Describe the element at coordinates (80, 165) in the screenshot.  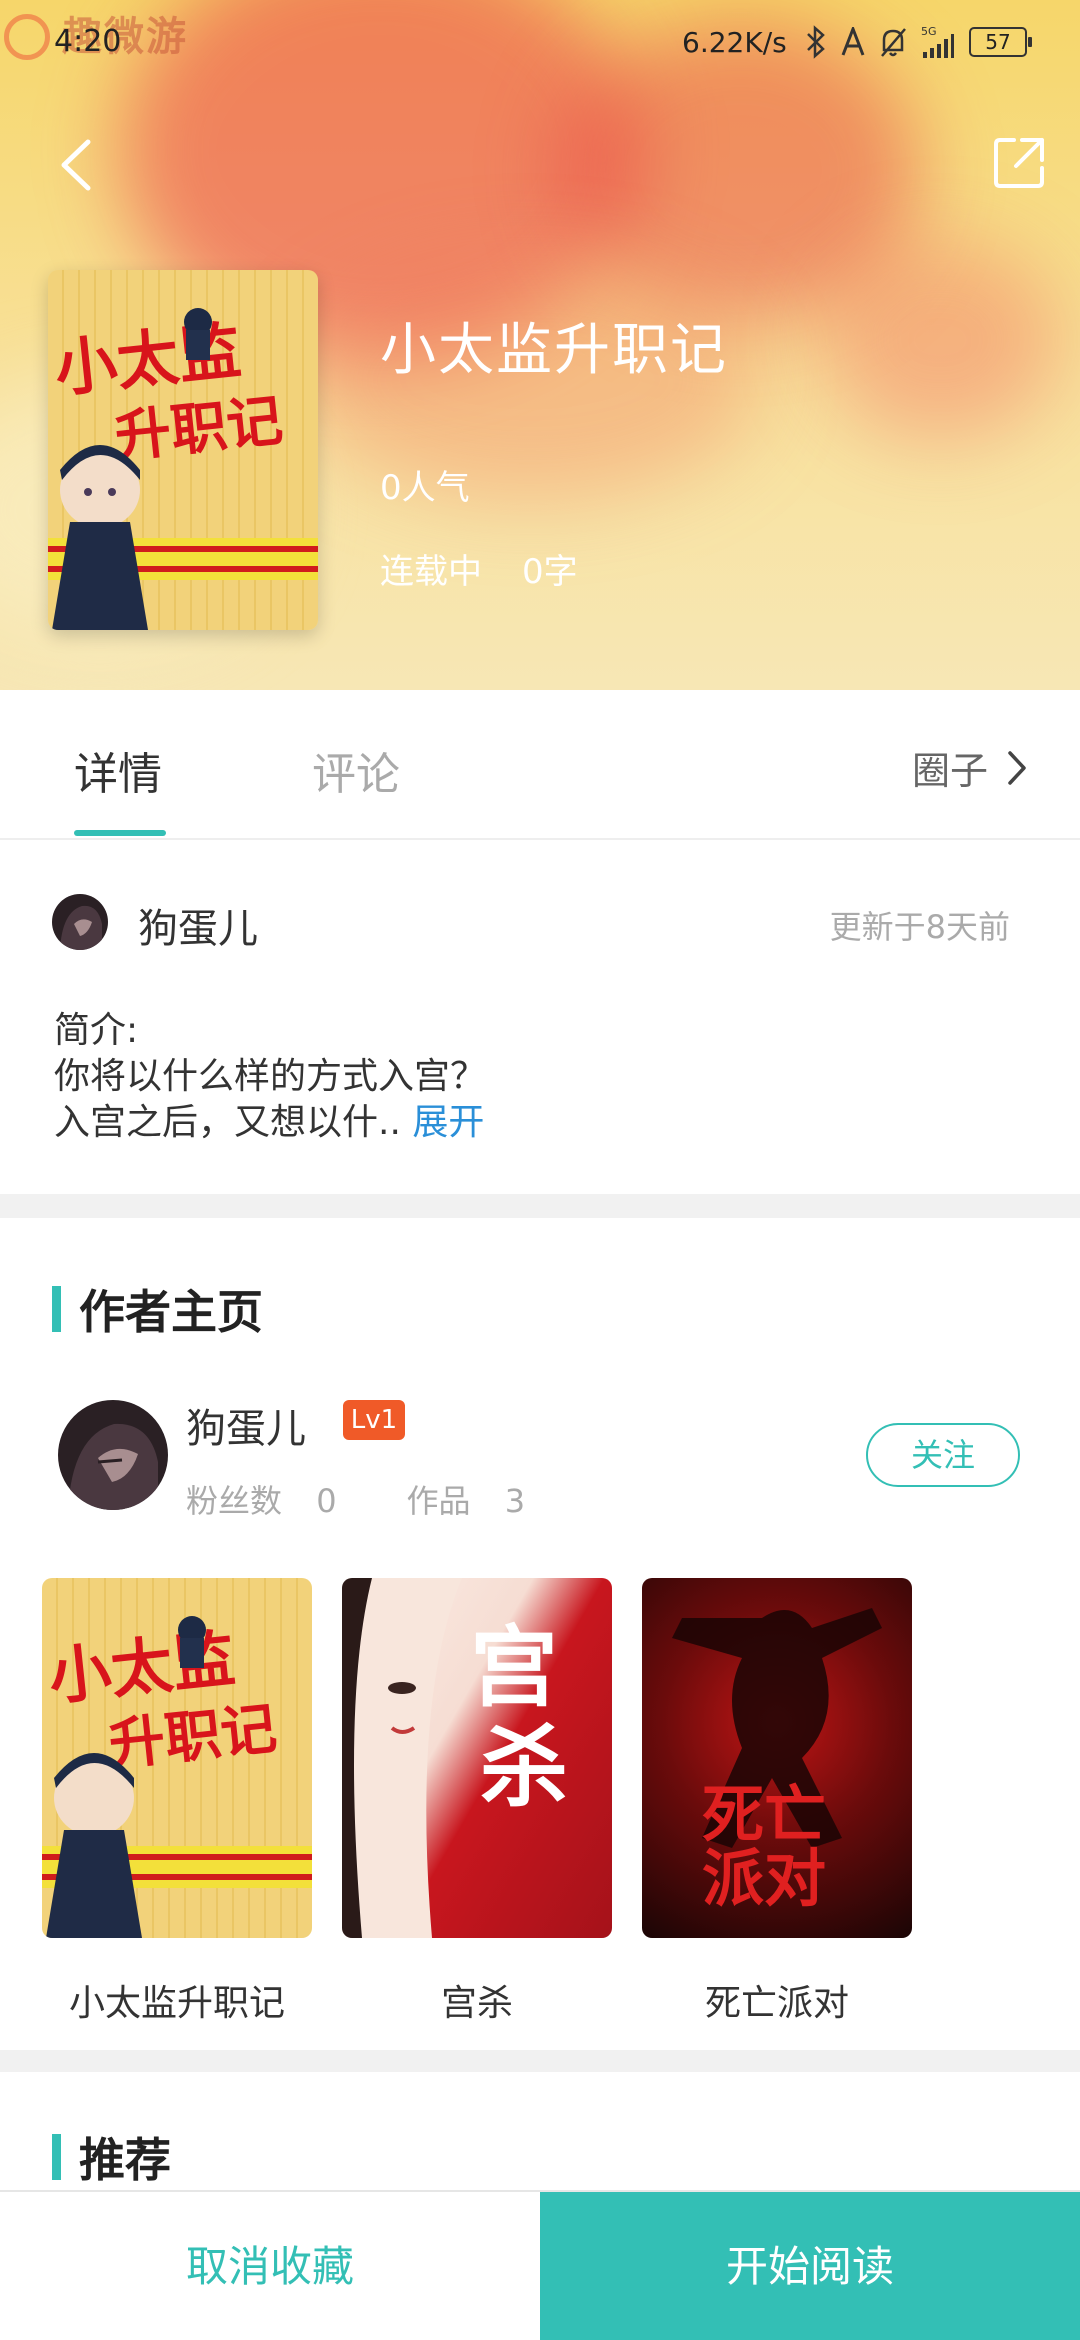
I see `back-button` at that location.